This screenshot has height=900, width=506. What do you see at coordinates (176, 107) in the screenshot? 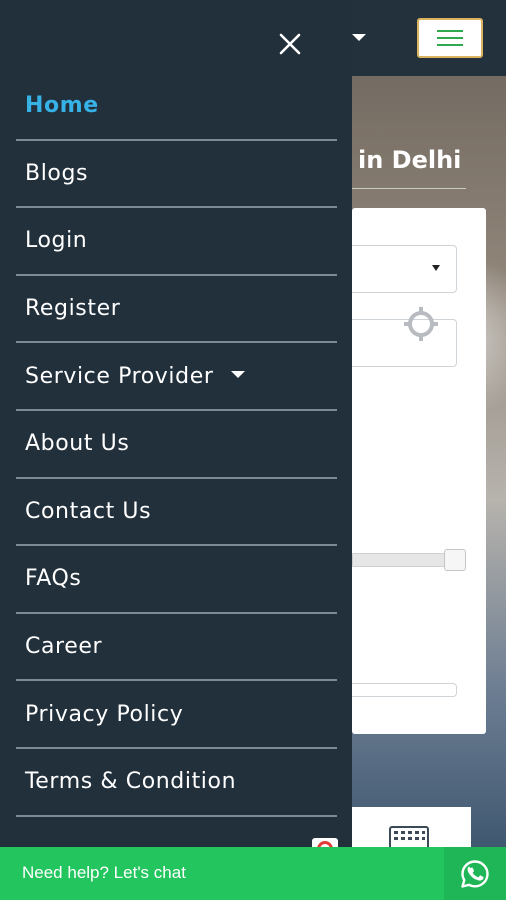
I see `nav-item-home: Home` at bounding box center [176, 107].